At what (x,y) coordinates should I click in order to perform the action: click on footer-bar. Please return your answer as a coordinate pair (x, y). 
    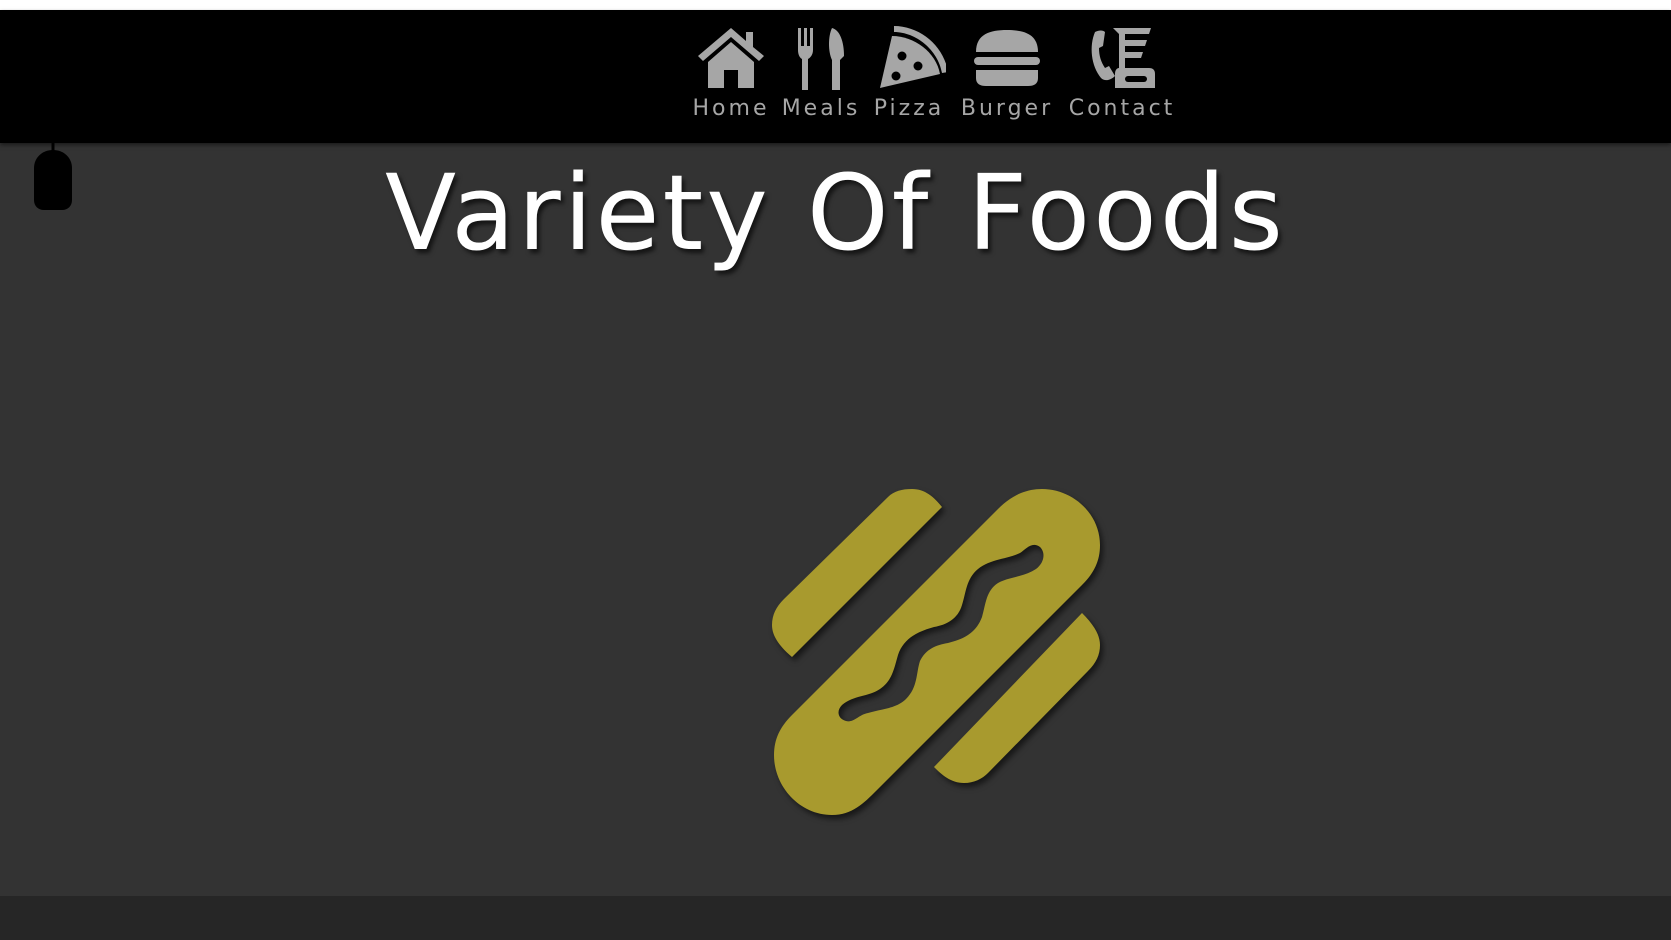
    Looking at the image, I should click on (835, 918).